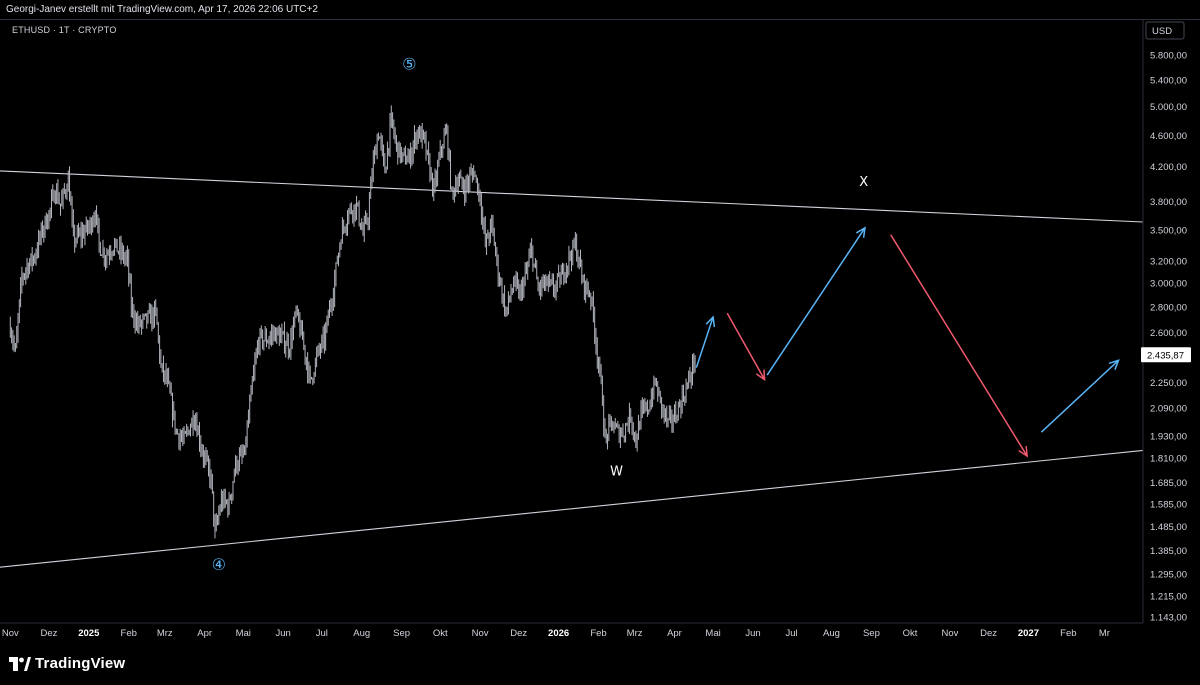 The width and height of the screenshot is (1200, 685). I want to click on price-axis-tick: 4.600,00, so click(1168, 136).